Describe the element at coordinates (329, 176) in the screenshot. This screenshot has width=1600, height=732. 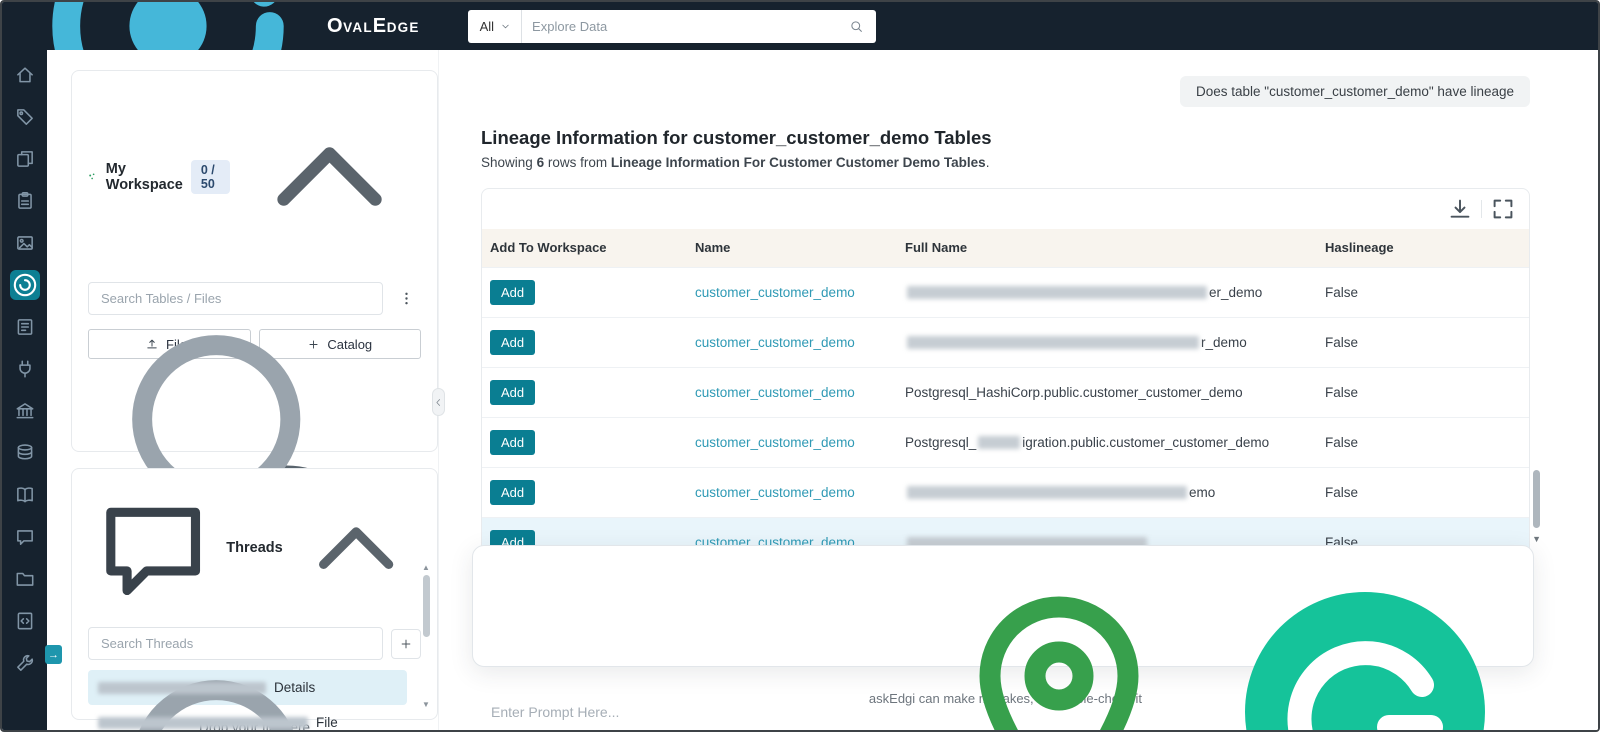
I see `collapse-workspace-icon` at that location.